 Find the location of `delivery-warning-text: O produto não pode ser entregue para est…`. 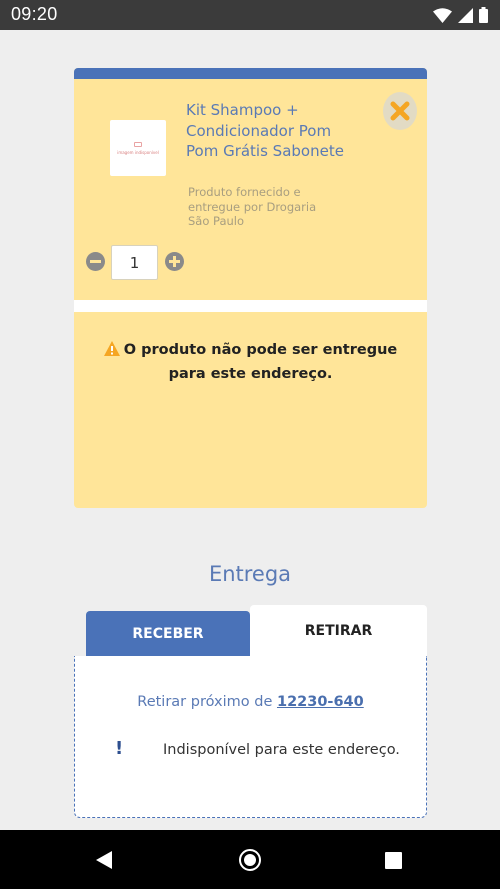

delivery-warning-text: O produto não pode ser entregue para est… is located at coordinates (260, 362).